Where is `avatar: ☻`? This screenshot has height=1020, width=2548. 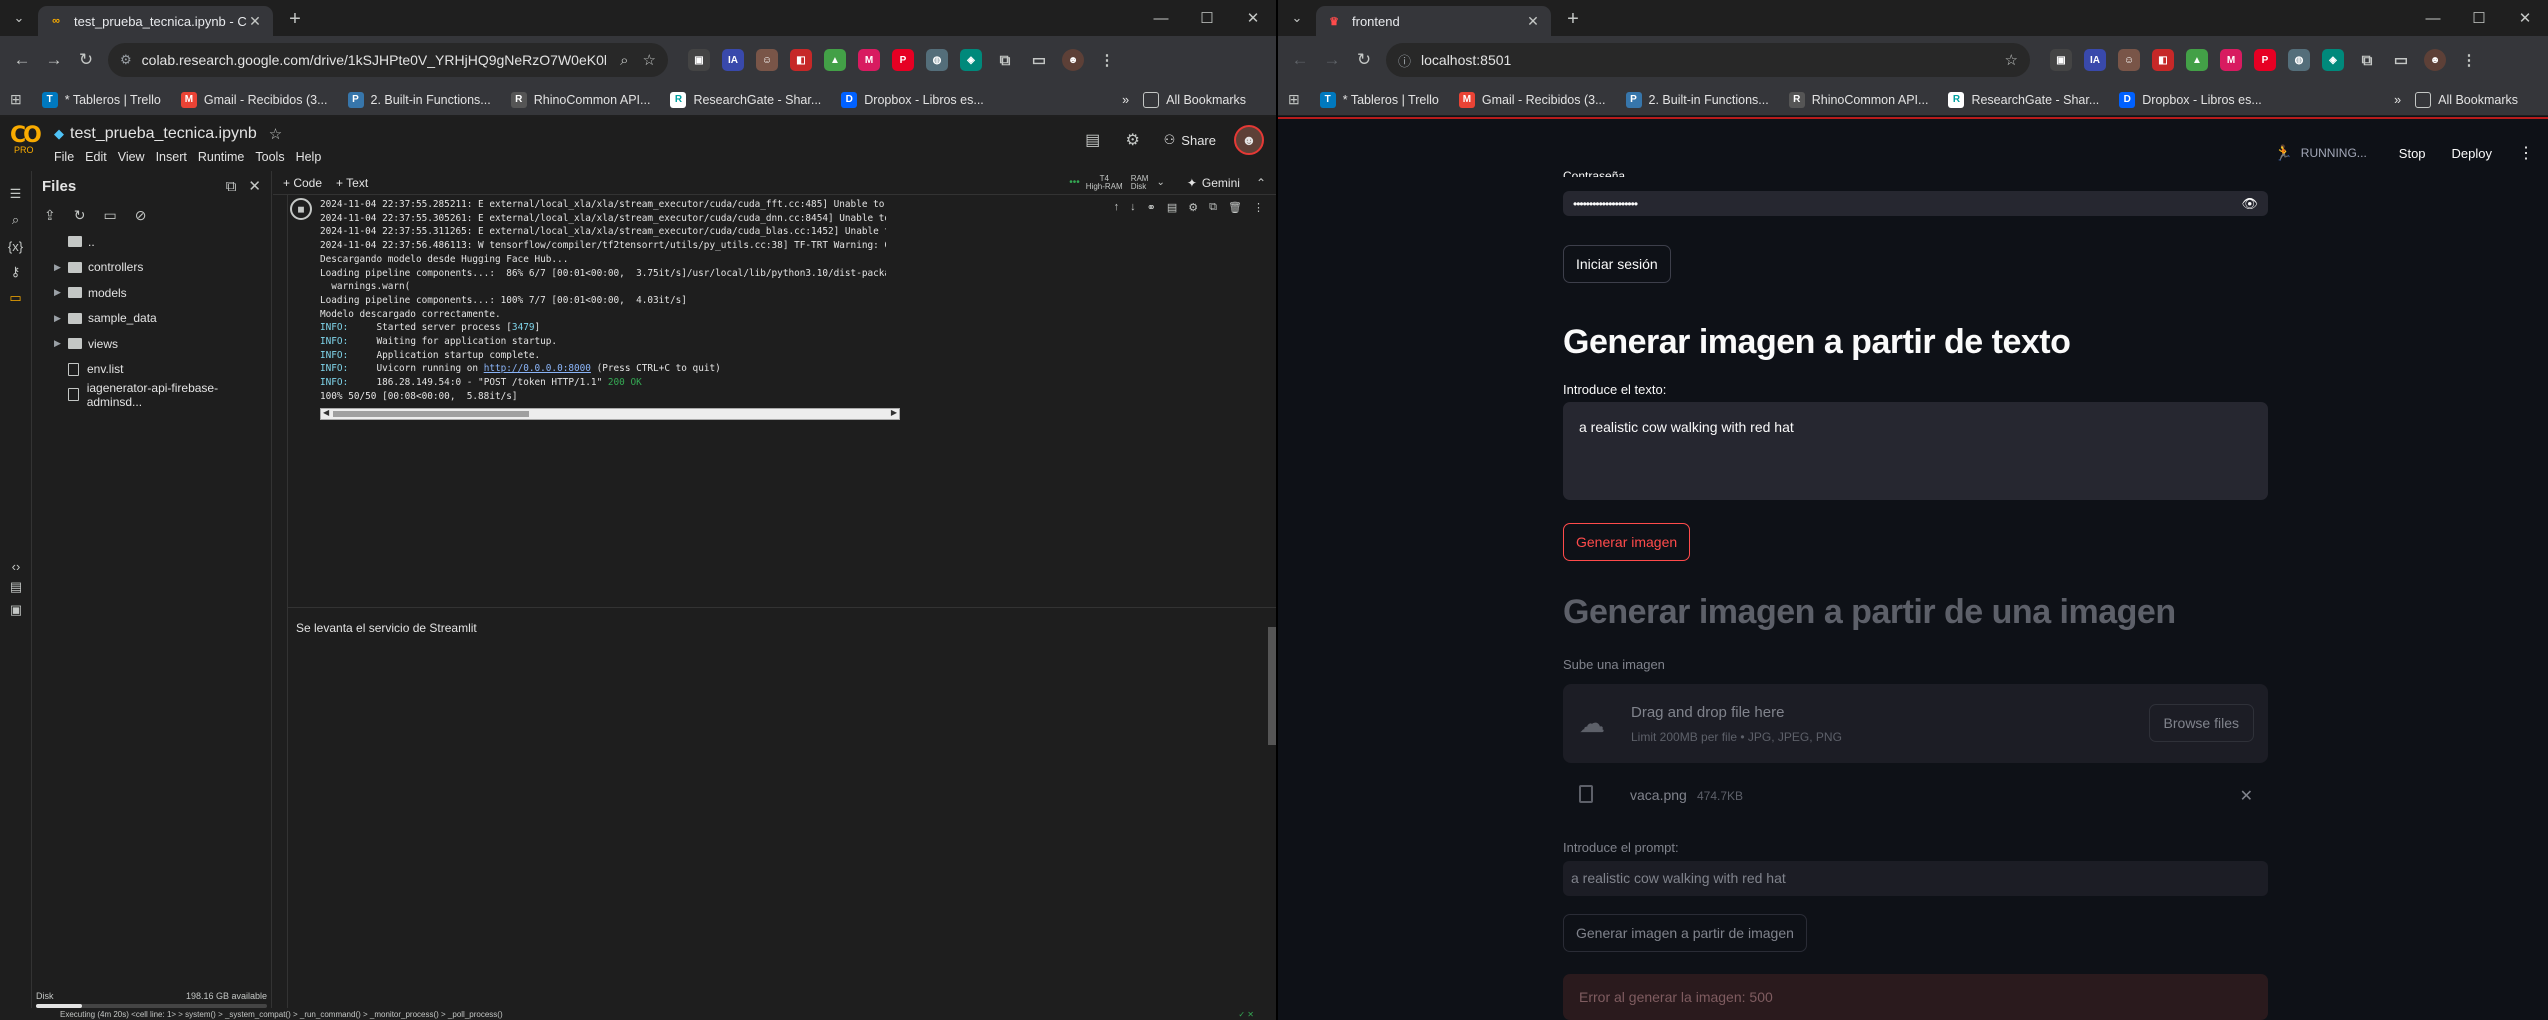 avatar: ☻ is located at coordinates (1249, 140).